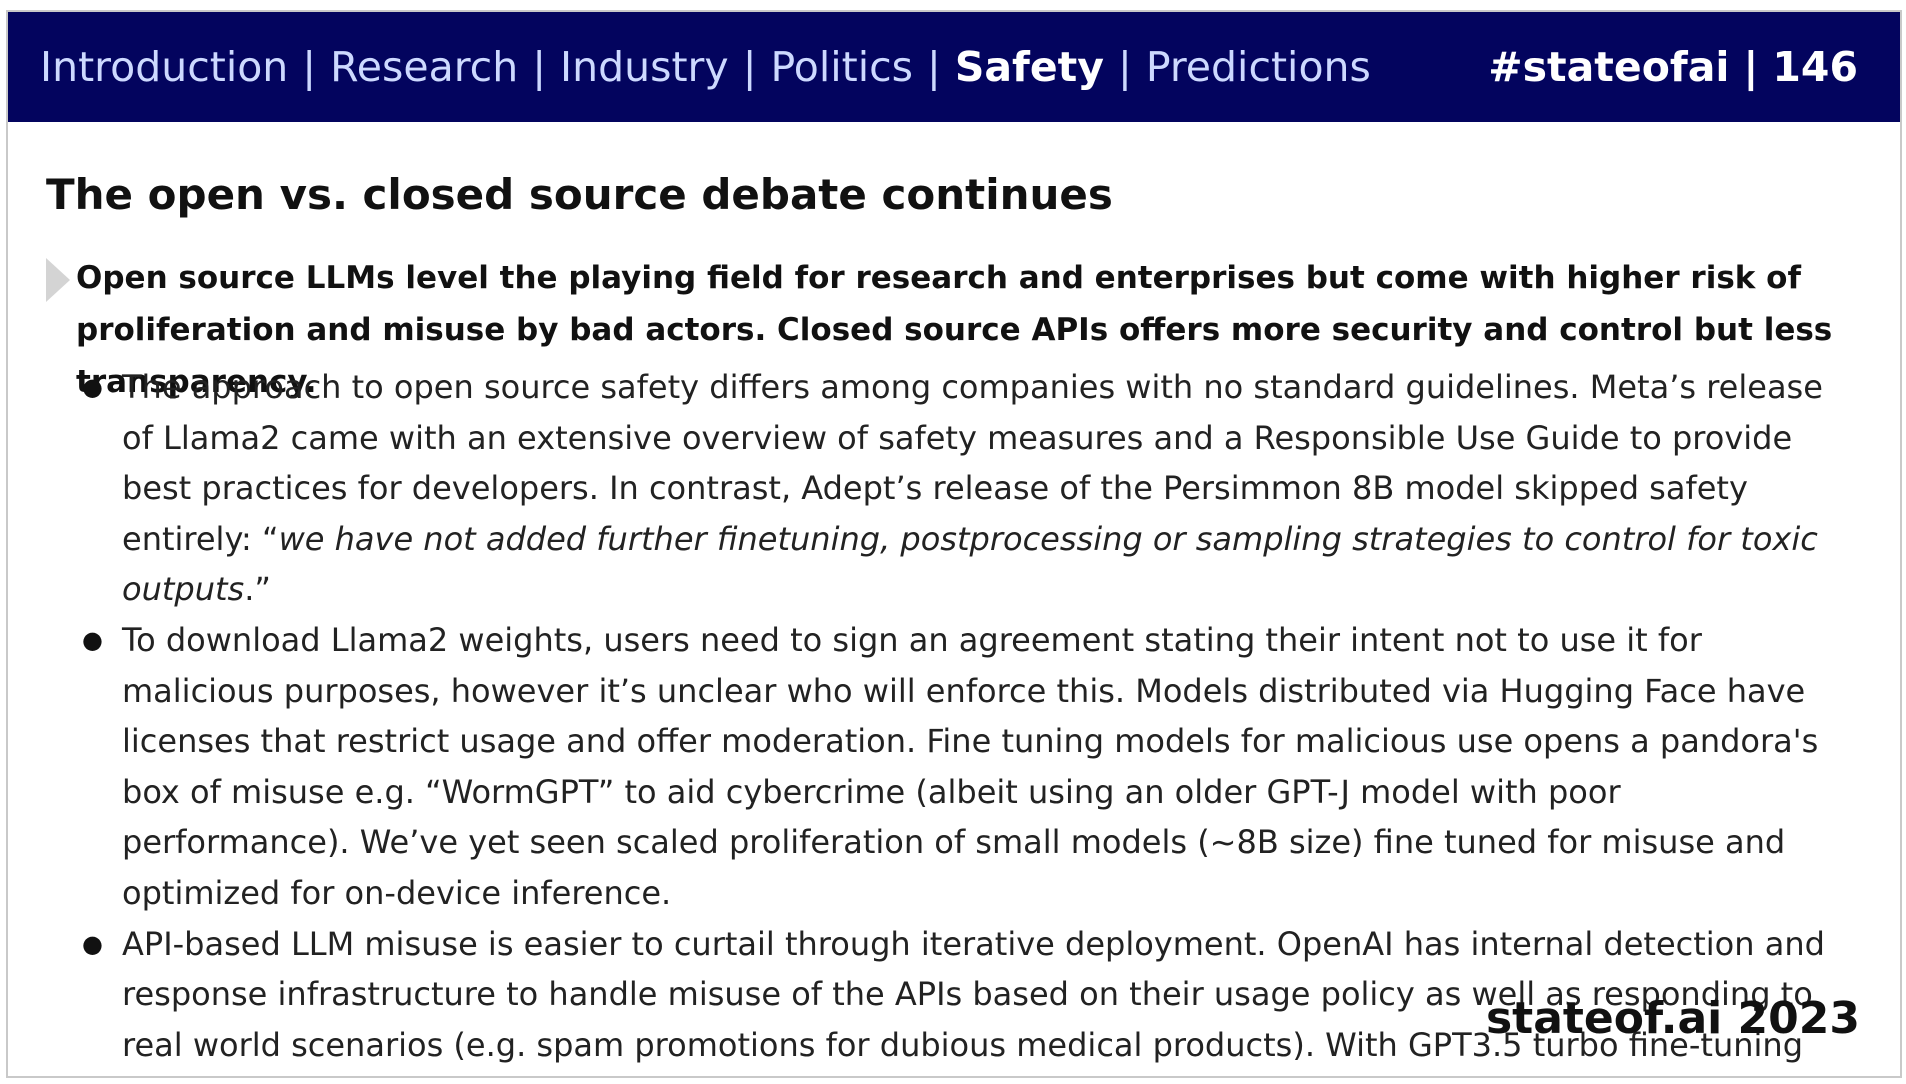 The image size is (1906, 1084). I want to click on triangle-arrow-icon, so click(58, 280).